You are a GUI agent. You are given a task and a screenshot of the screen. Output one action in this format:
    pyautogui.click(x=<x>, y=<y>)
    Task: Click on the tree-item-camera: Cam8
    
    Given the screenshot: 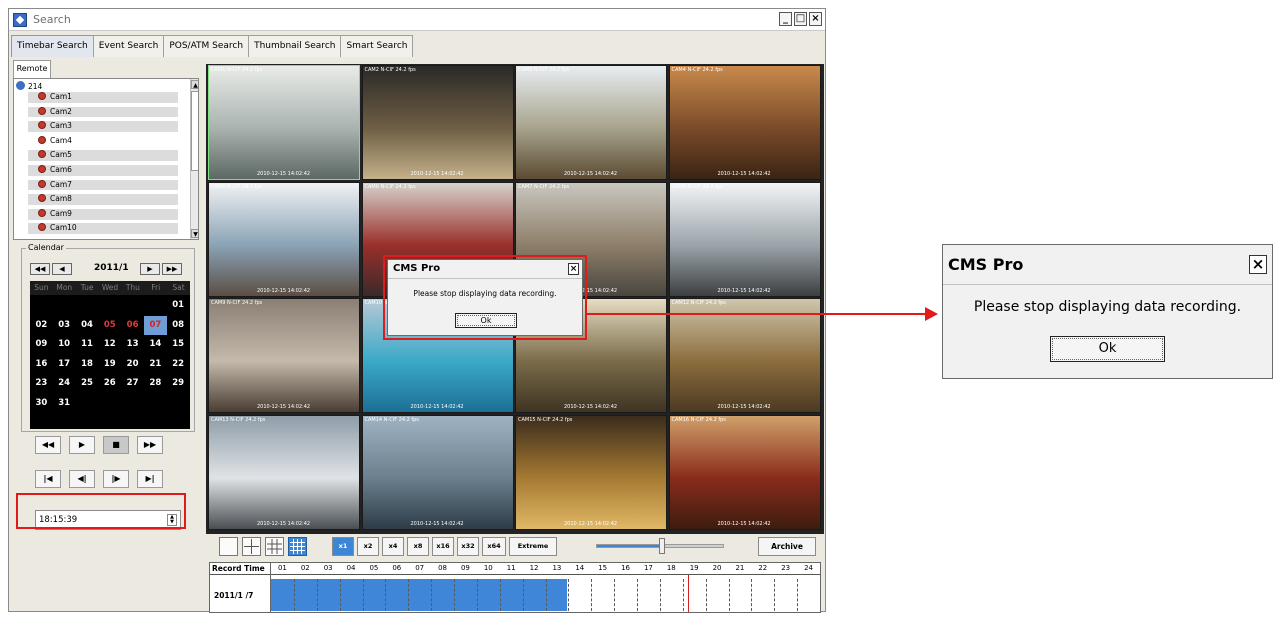 What is the action you would take?
    pyautogui.click(x=103, y=199)
    